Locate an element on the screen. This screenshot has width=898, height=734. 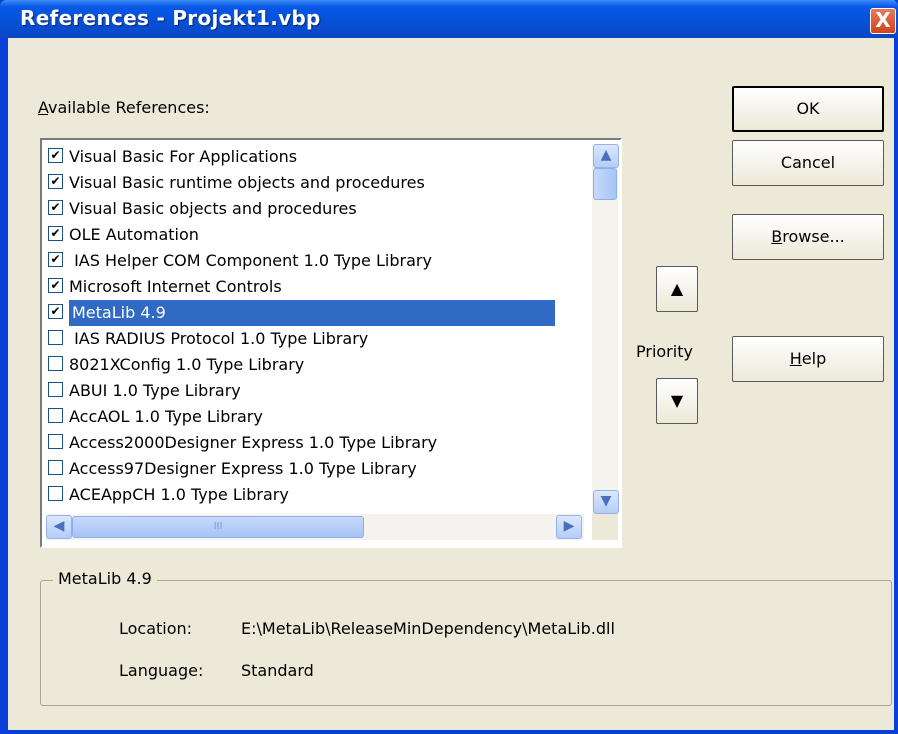
reference-label: IAS RADIUS Protocol 1.0 Type Library is located at coordinates (219, 338).